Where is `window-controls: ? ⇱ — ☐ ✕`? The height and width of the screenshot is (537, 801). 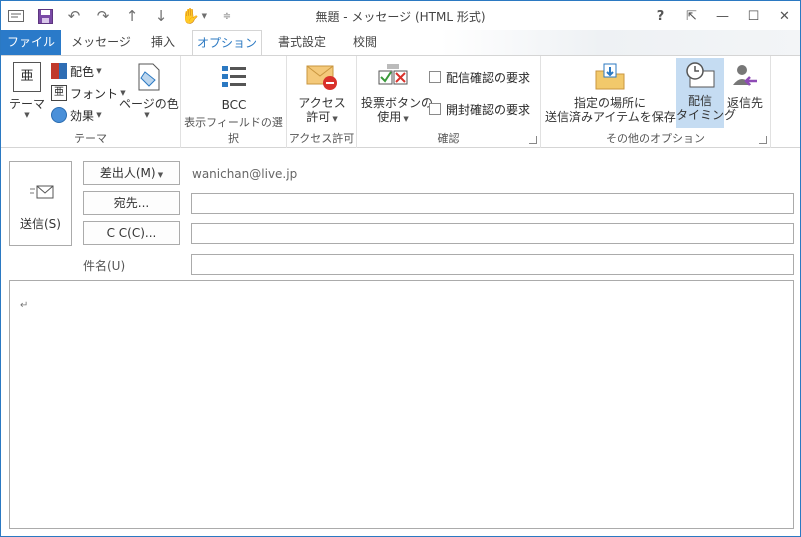 window-controls: ? ⇱ — ☐ ✕ is located at coordinates (722, 16).